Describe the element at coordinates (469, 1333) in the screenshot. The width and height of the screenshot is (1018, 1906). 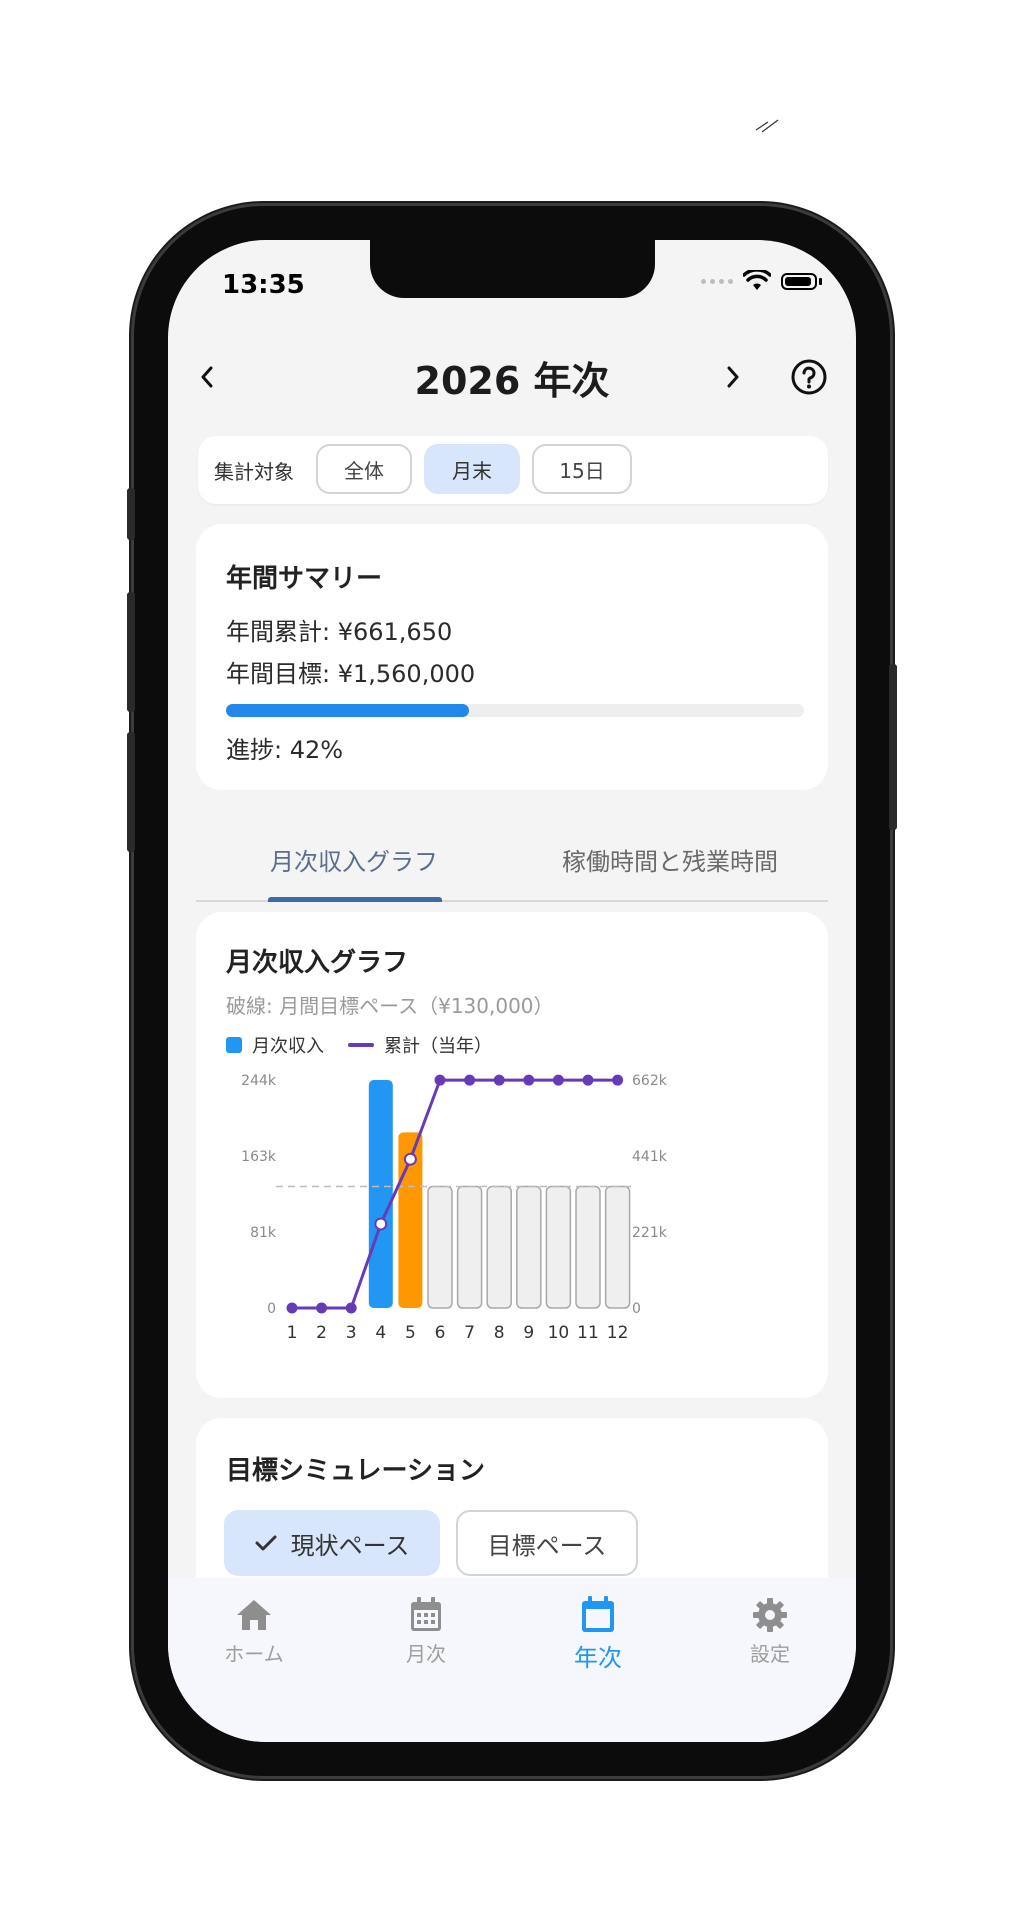
I see `x-tick-label: 7` at that location.